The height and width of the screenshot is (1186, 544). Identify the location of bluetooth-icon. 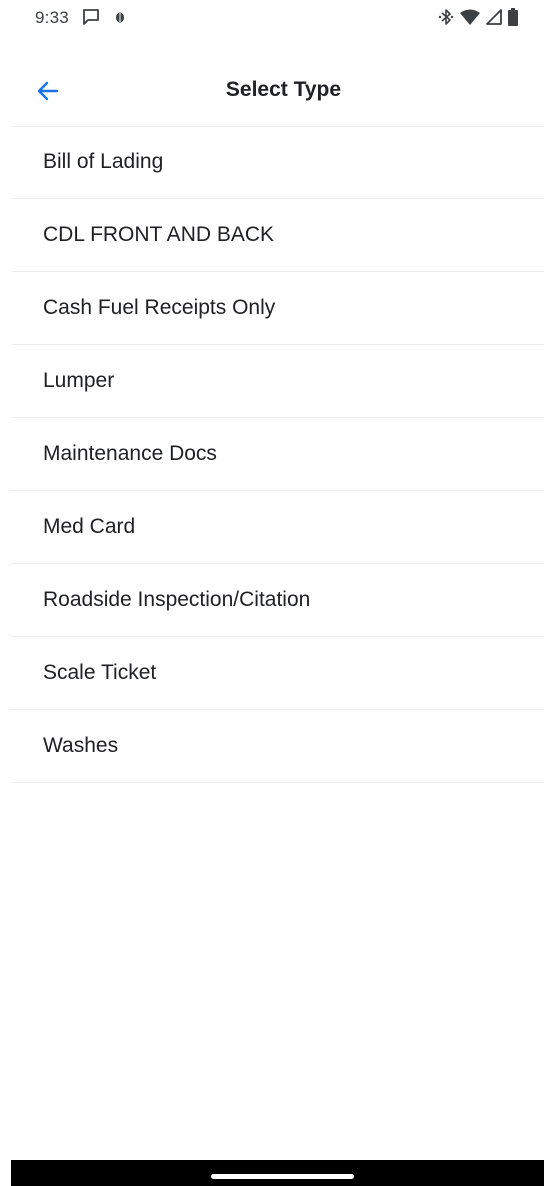
(446, 17).